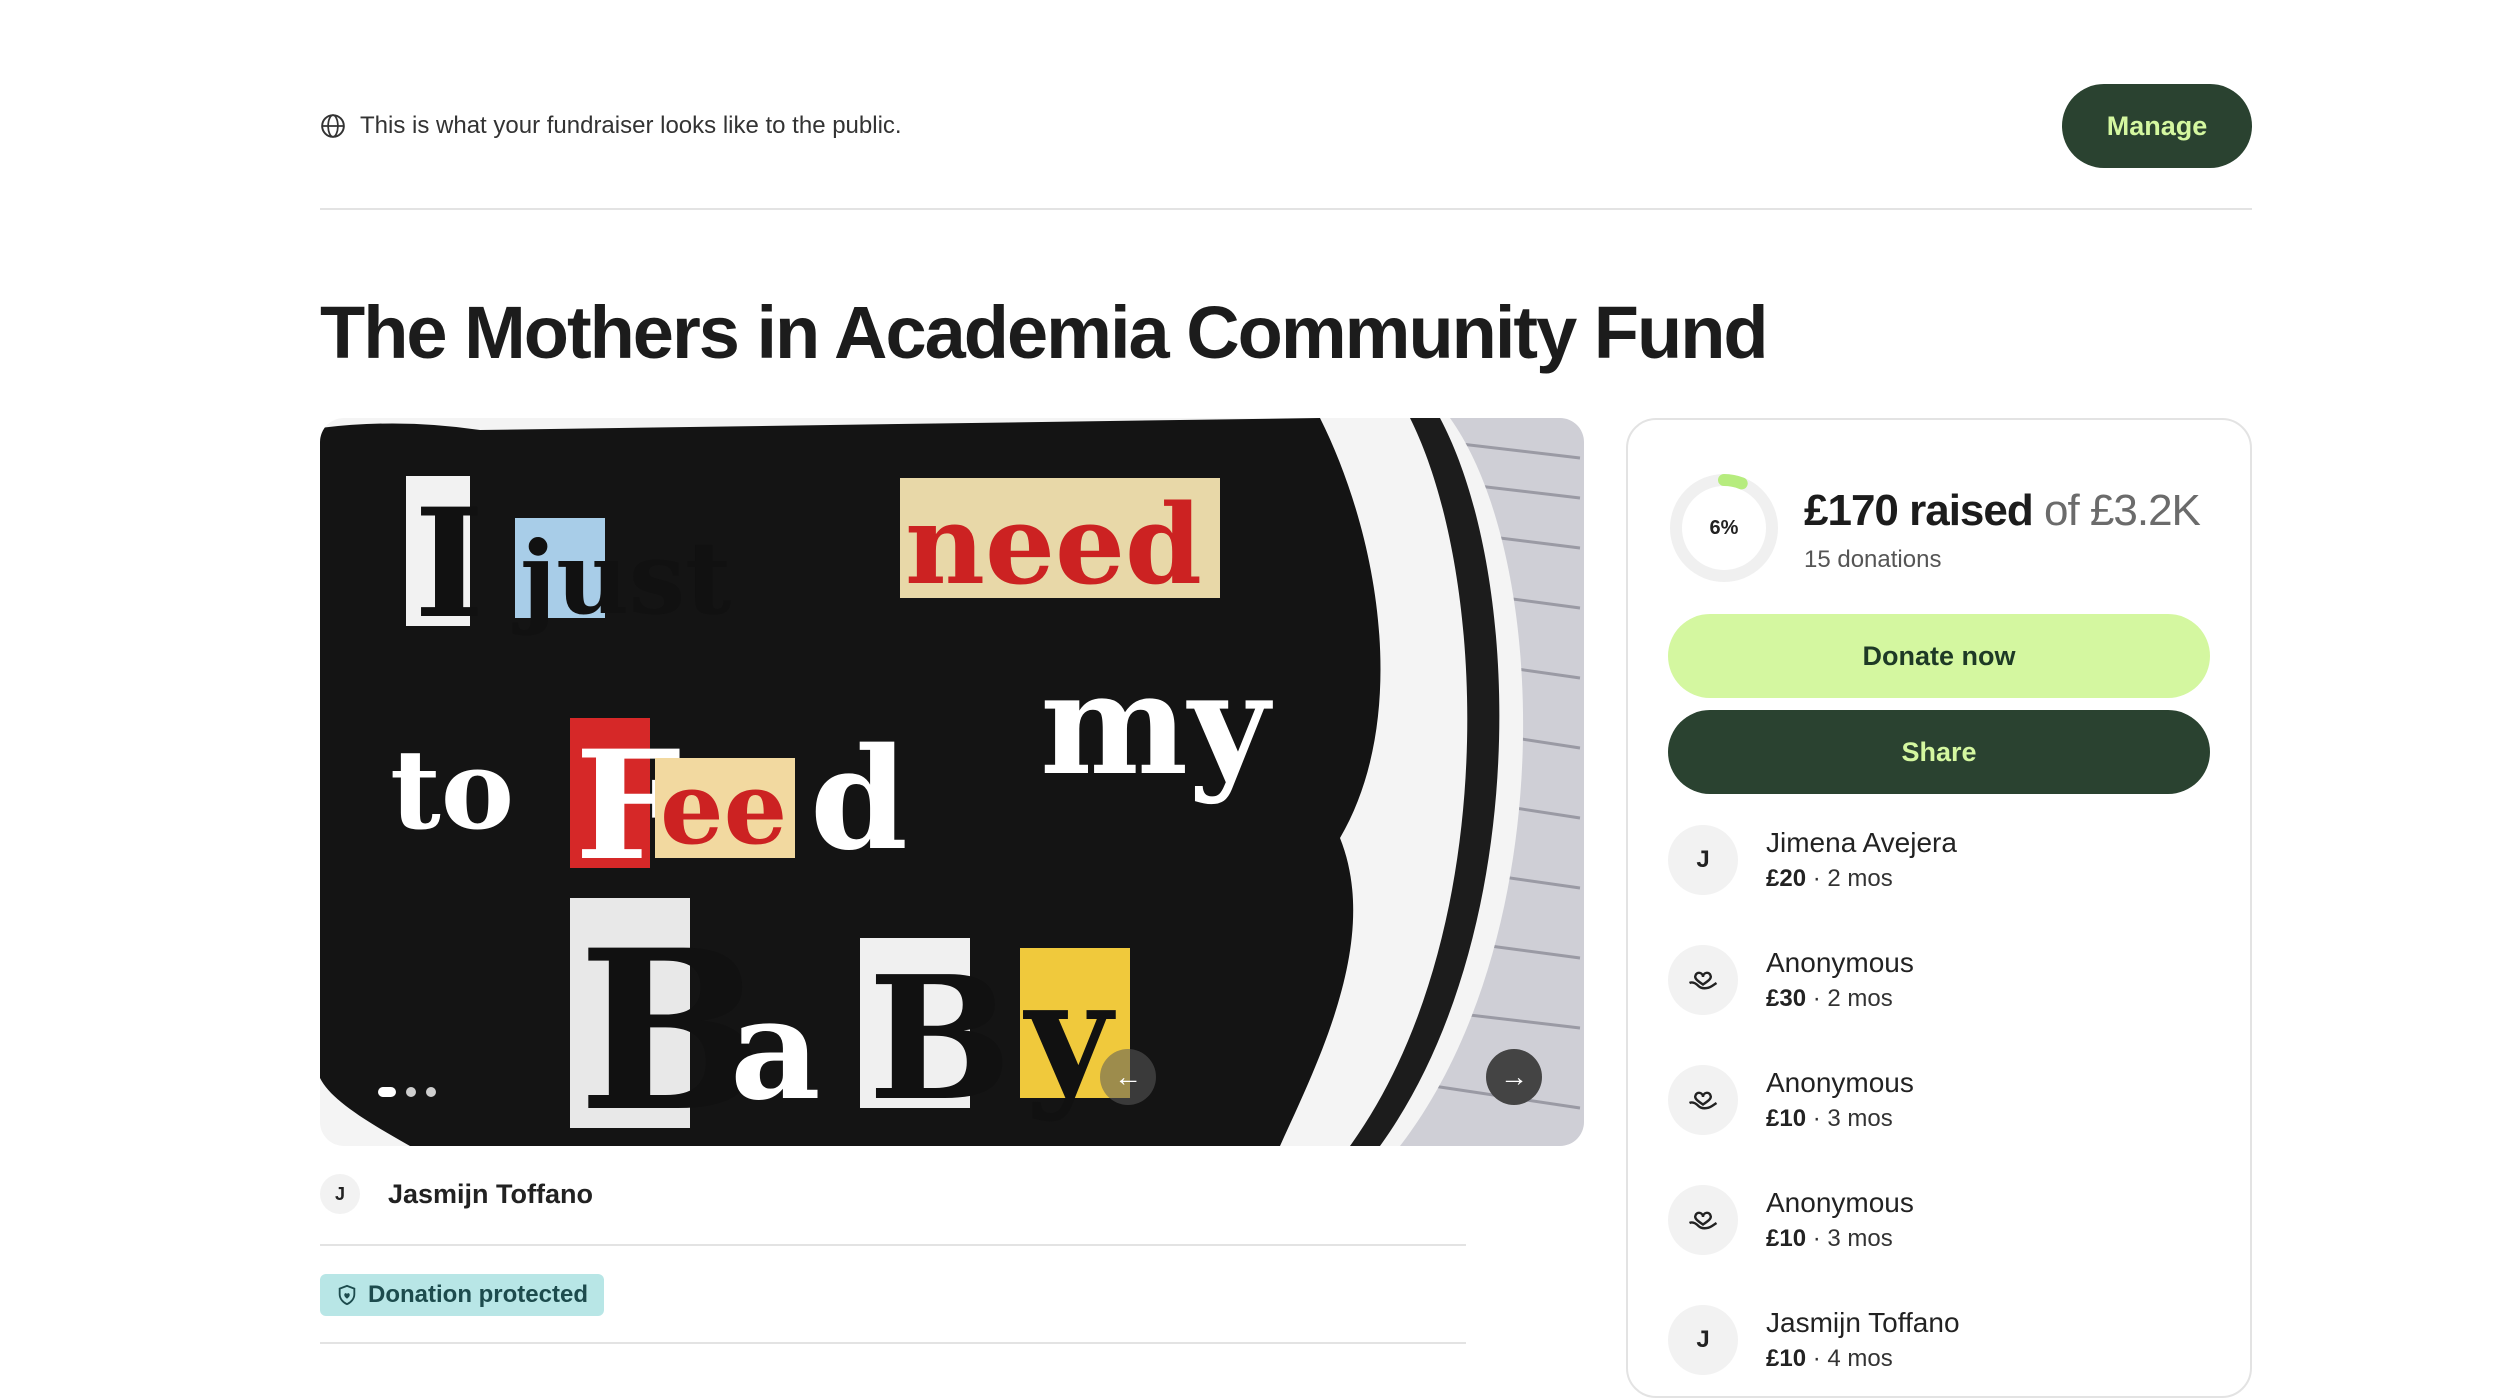 This screenshot has width=2500, height=1398. What do you see at coordinates (1948, 980) in the screenshot?
I see `donor-item: Anonymous £30 · 2 mos` at bounding box center [1948, 980].